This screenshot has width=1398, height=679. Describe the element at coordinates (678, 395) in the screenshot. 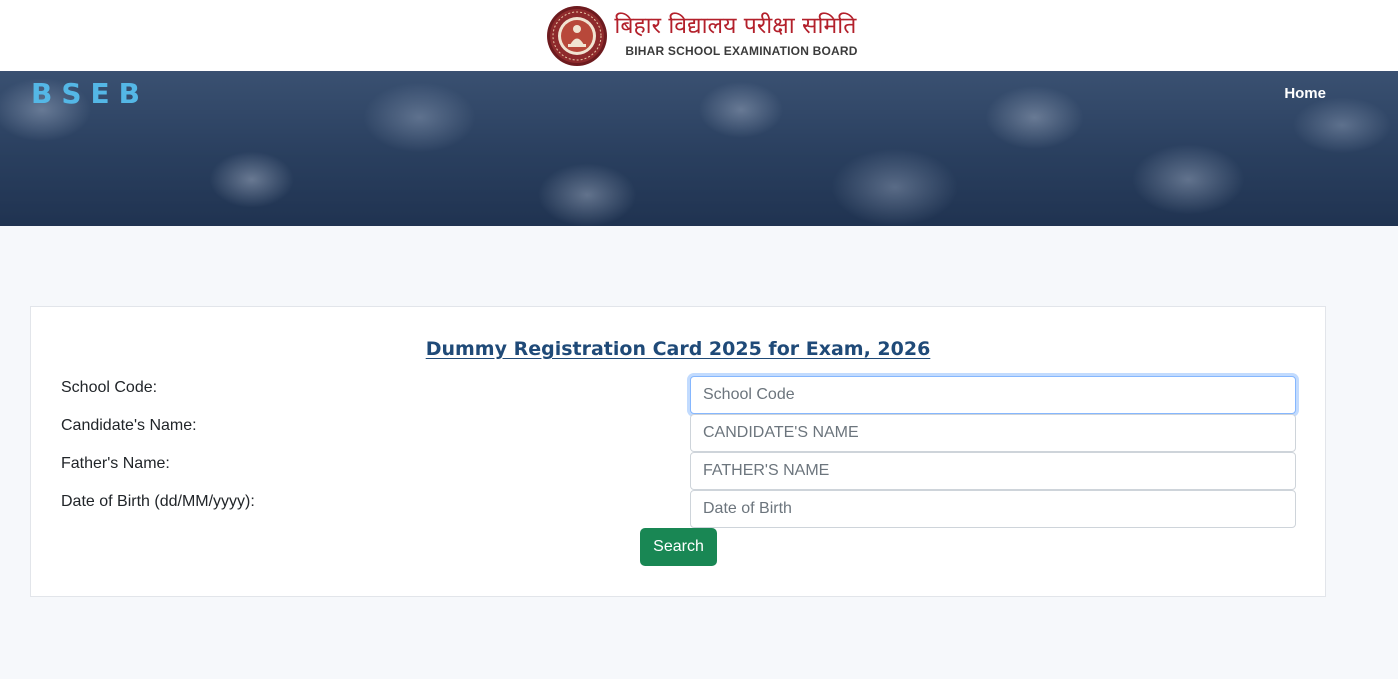

I see `school-code-row: School Code:` at that location.